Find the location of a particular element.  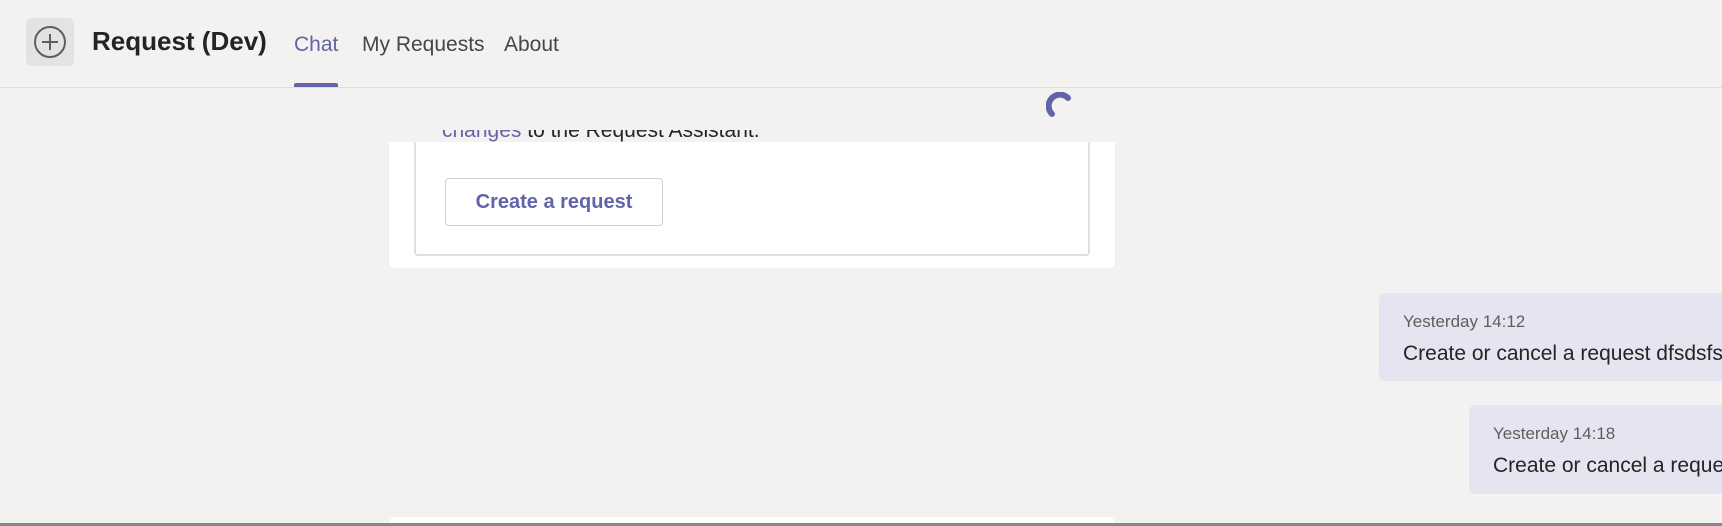

message-timestamp: Yesterday 14:18 is located at coordinates (1554, 433).